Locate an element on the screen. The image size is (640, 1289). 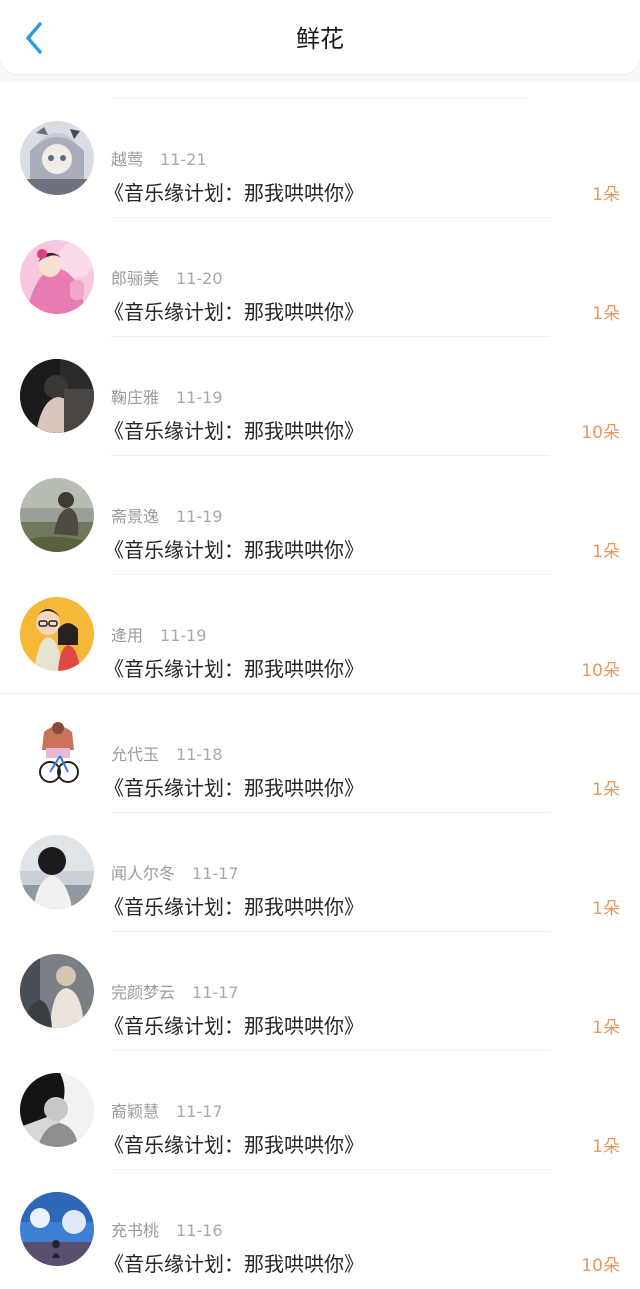
sender-name: 越莺 is located at coordinates (127, 159).